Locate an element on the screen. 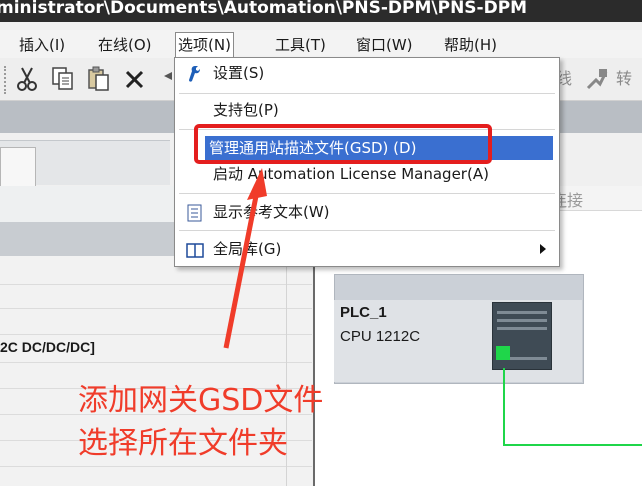 The width and height of the screenshot is (642, 486). close-icon is located at coordinates (134, 79).